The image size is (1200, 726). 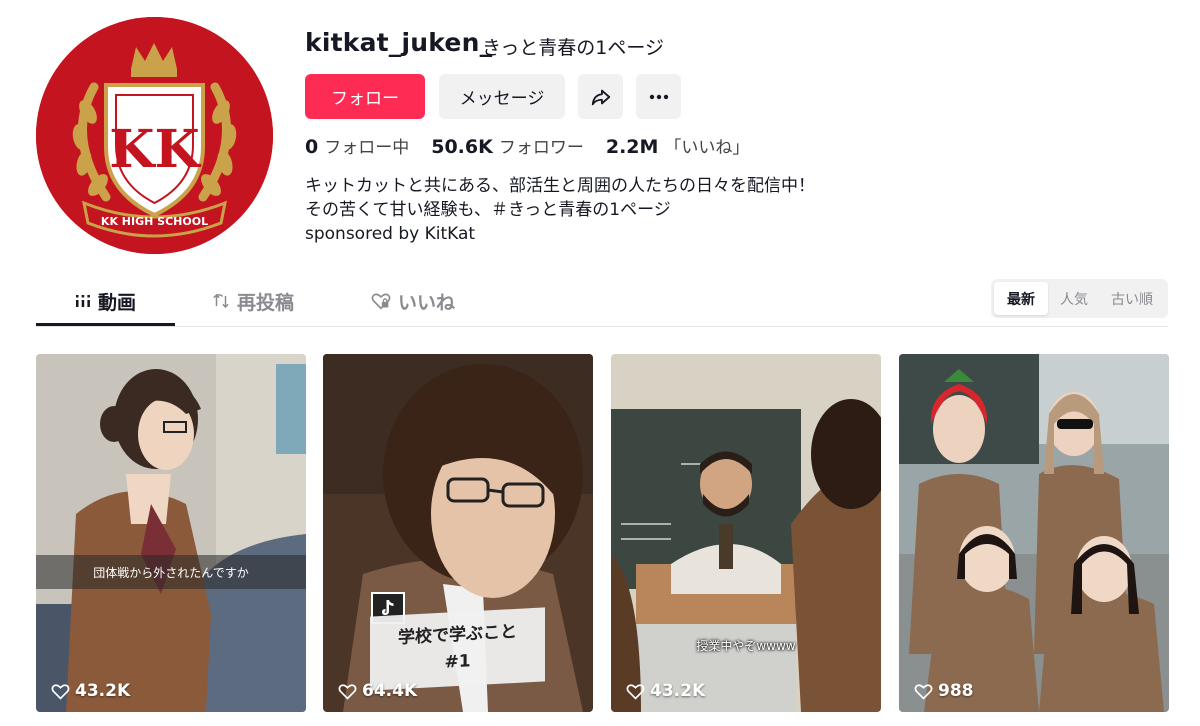 I want to click on video-card: 988, so click(x=1034, y=533).